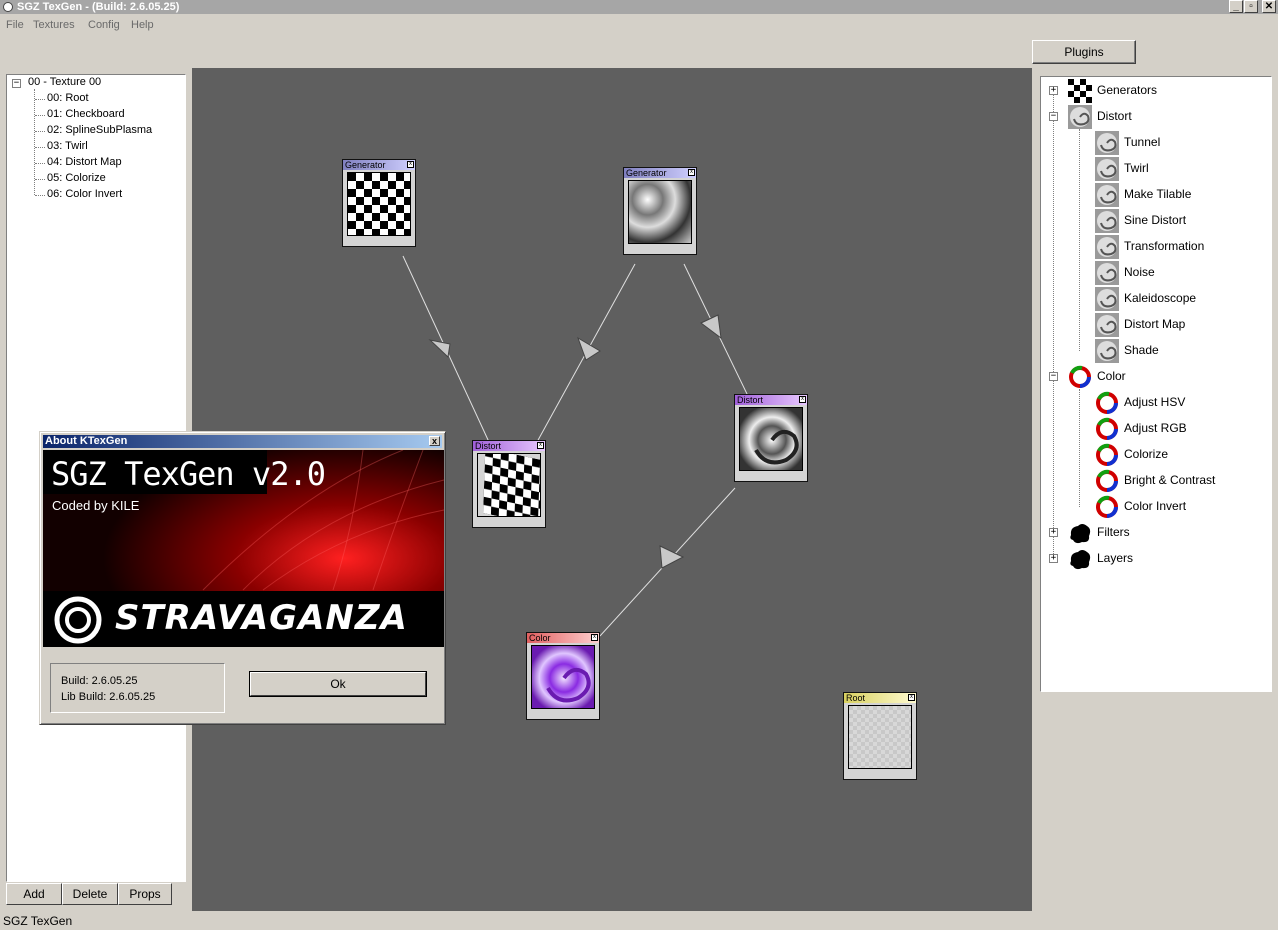  I want to click on tree-root-label: 00 - Texture 00, so click(64, 82).